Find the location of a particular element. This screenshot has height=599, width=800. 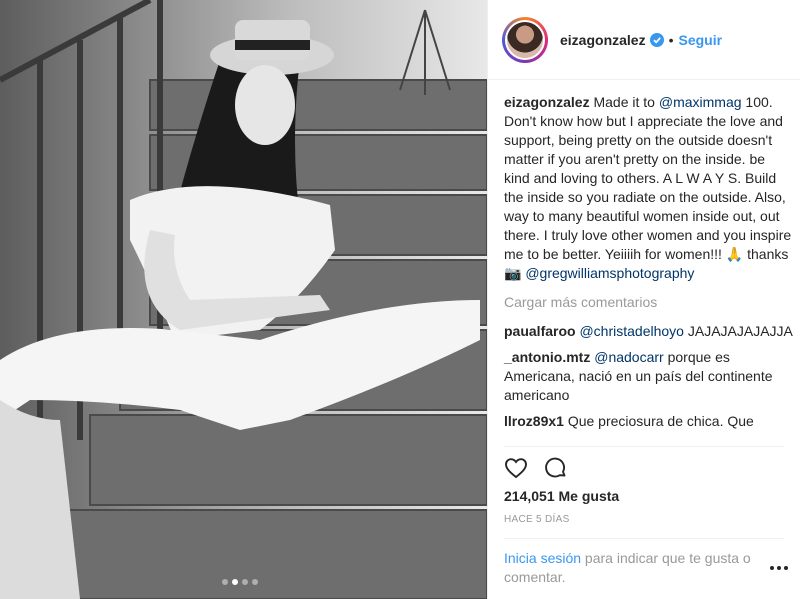

caption-text-1: Made it to is located at coordinates (626, 102).